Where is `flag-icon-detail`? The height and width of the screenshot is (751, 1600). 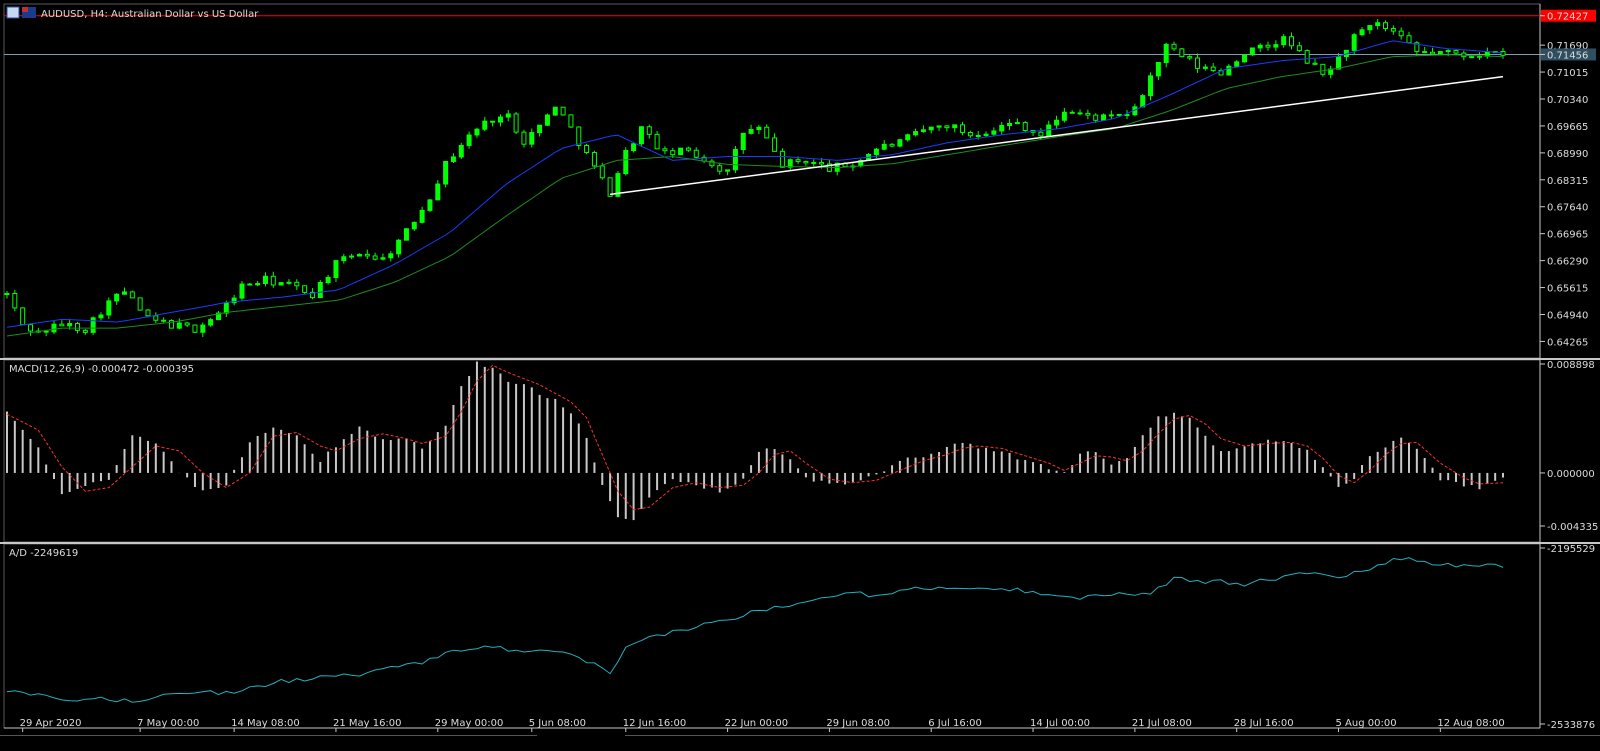 flag-icon-detail is located at coordinates (25, 9).